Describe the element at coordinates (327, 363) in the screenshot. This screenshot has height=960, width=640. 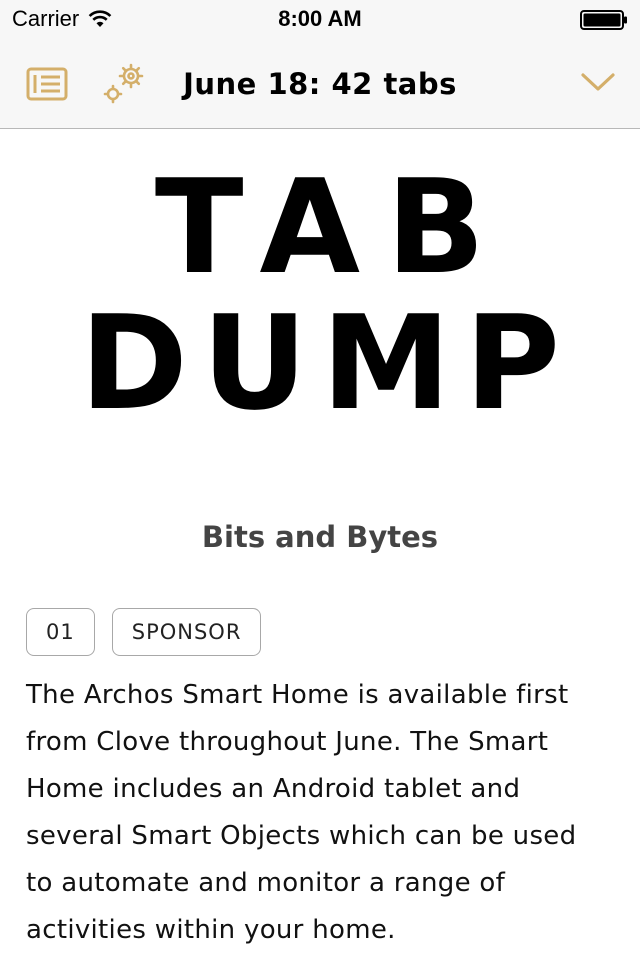
I see `logo-line-dump: DUMP` at that location.